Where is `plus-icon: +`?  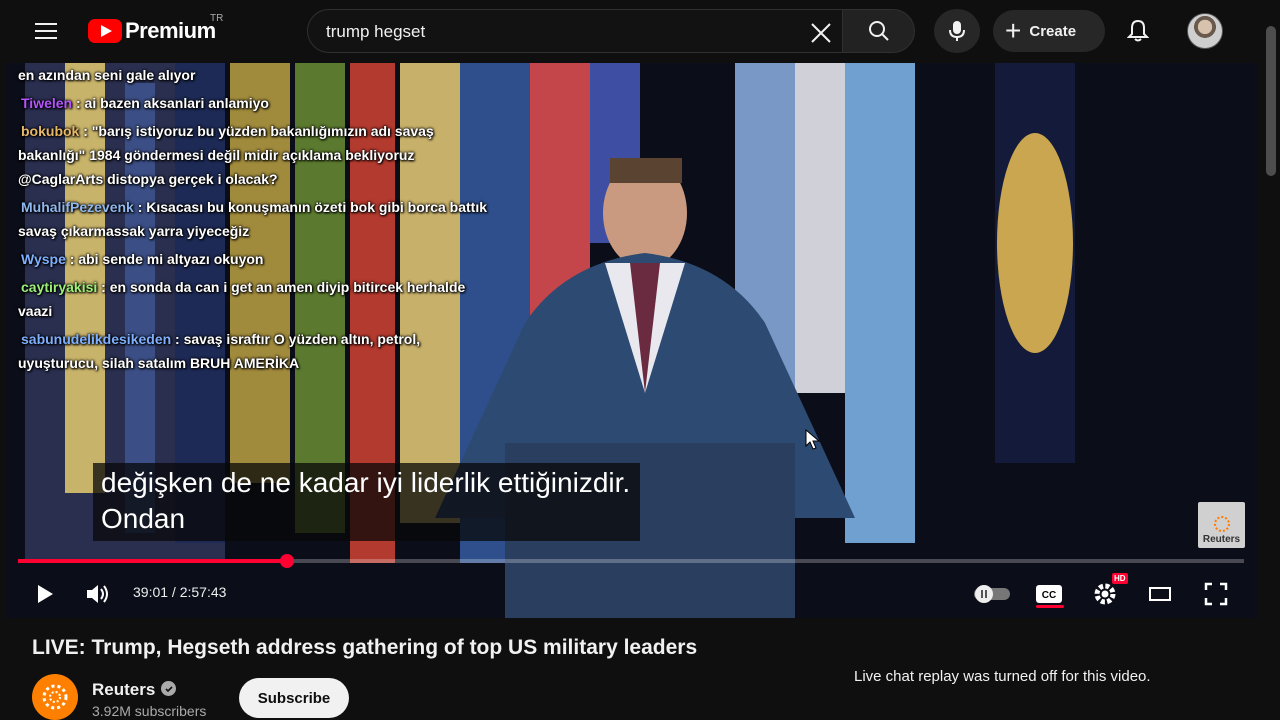 plus-icon: + is located at coordinates (1013, 30).